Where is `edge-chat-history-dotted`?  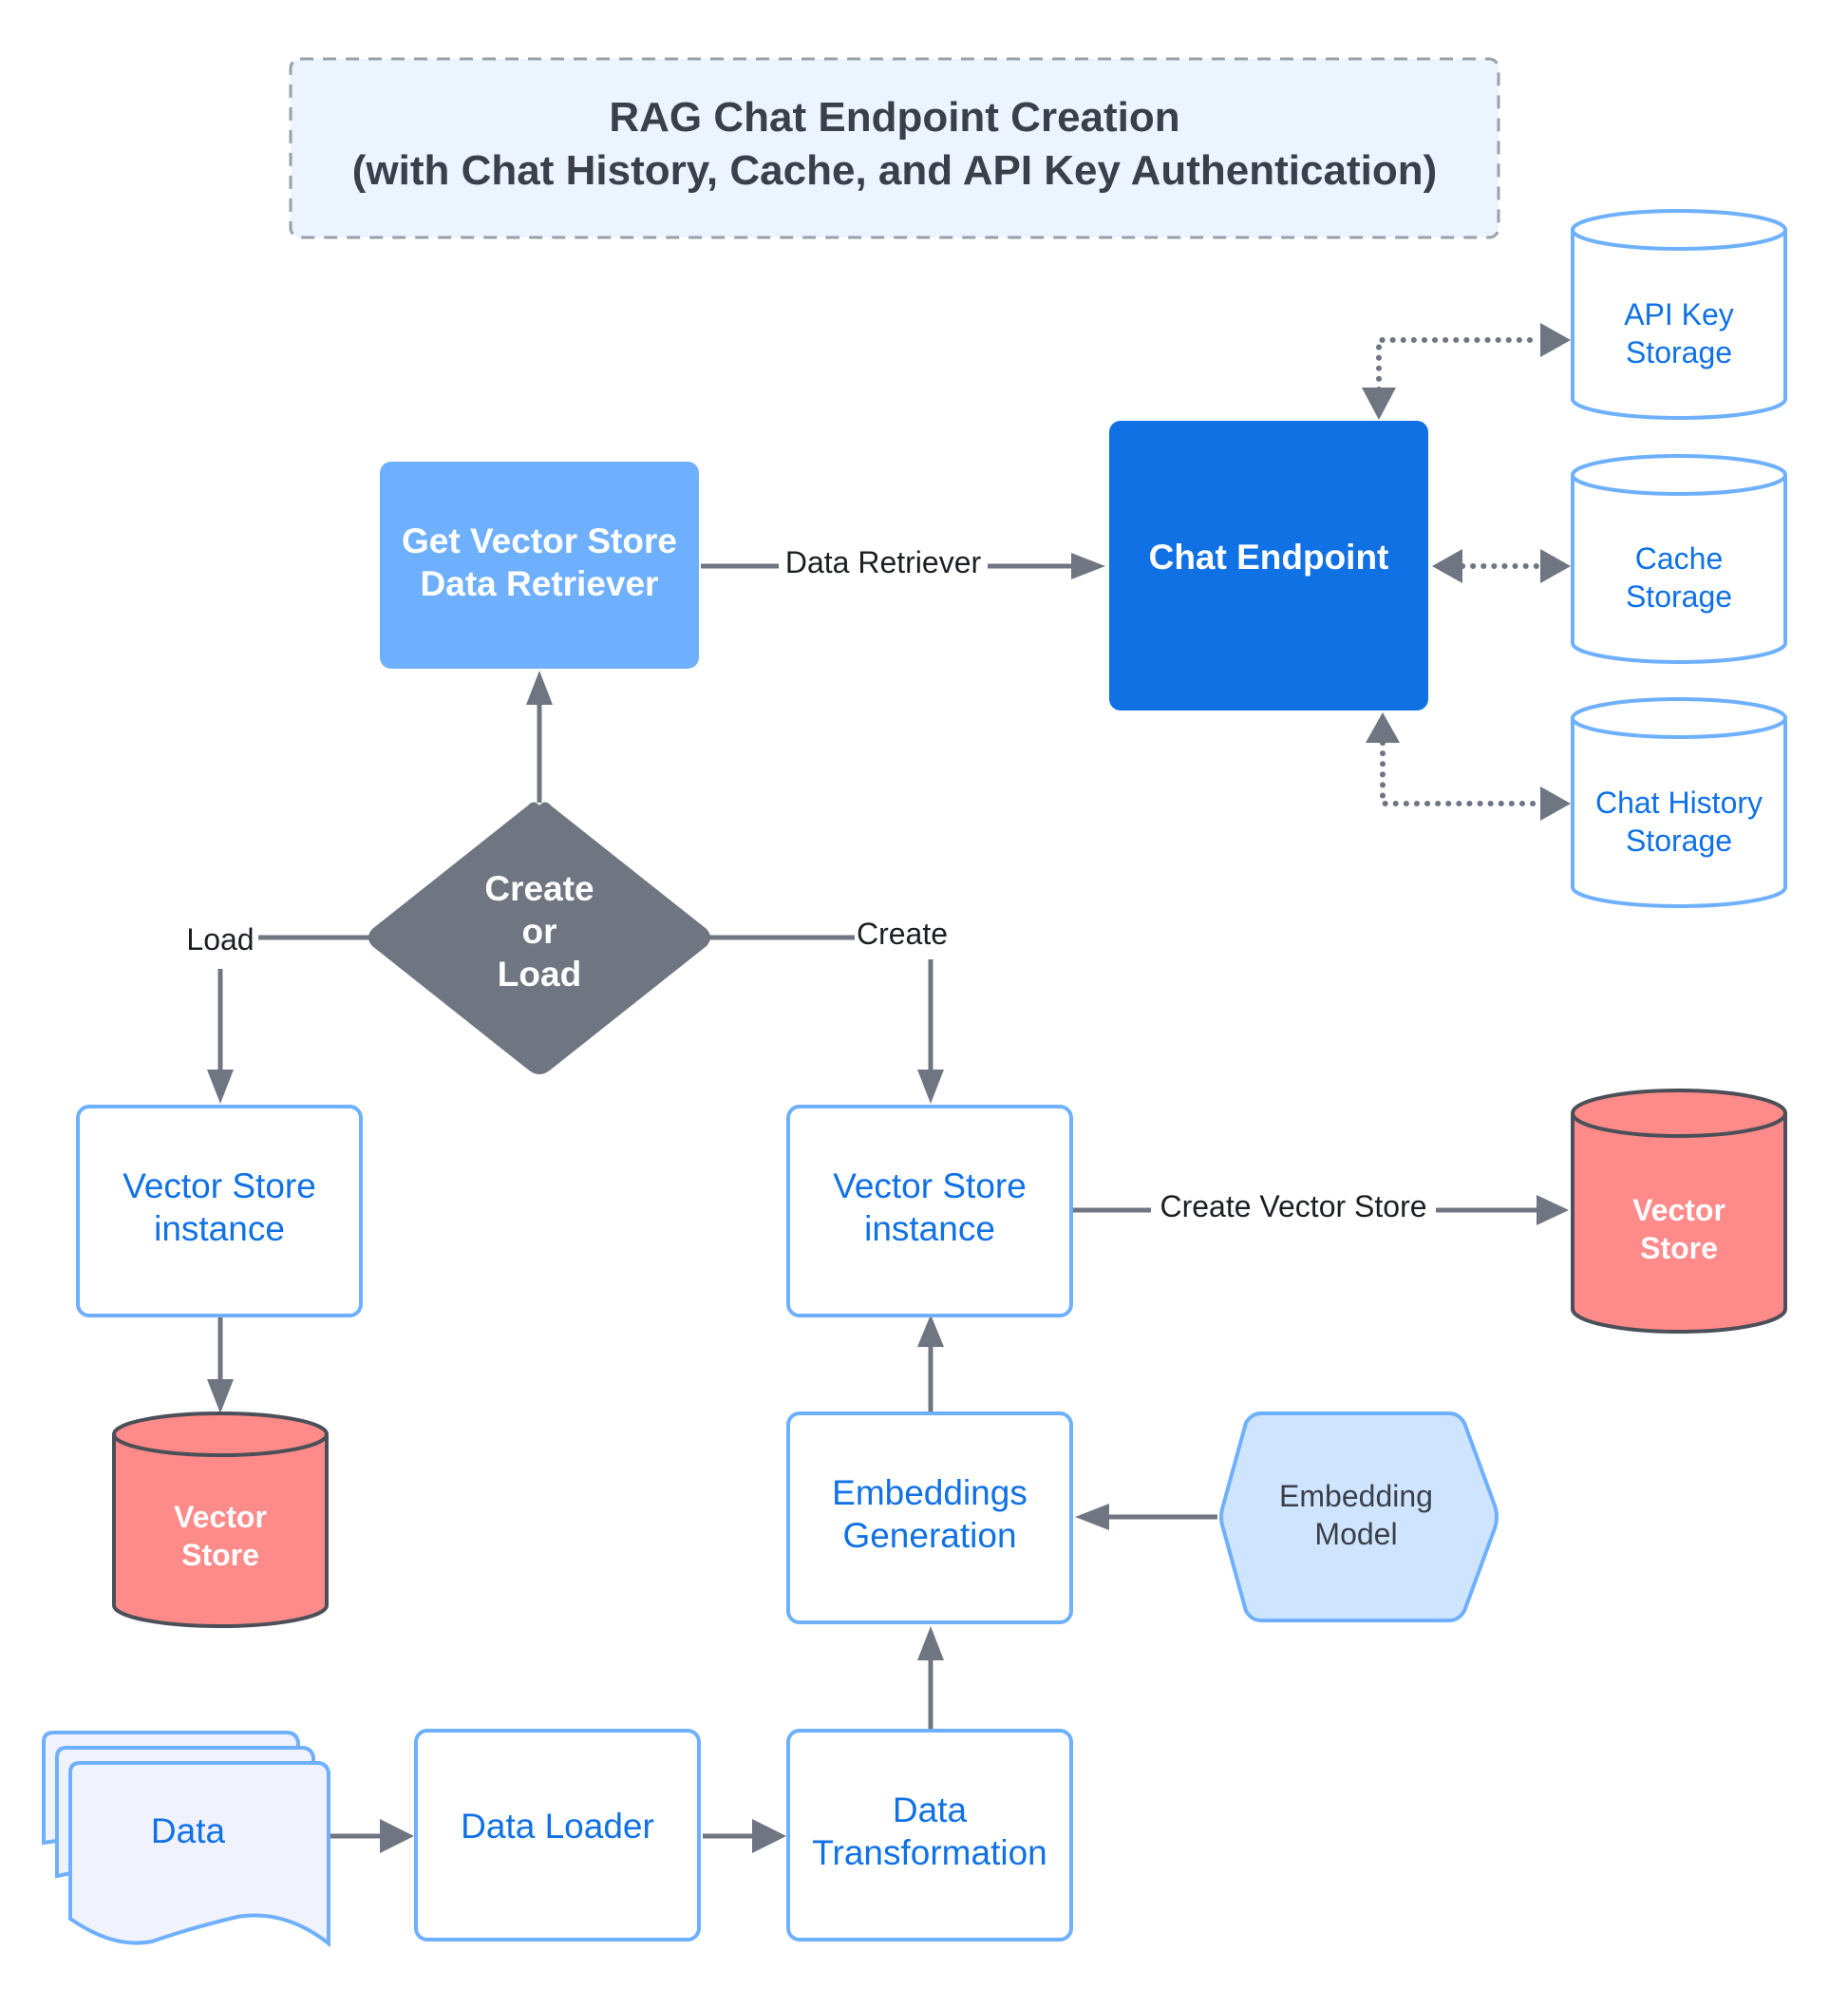
edge-chat-history-dotted is located at coordinates (1468, 766).